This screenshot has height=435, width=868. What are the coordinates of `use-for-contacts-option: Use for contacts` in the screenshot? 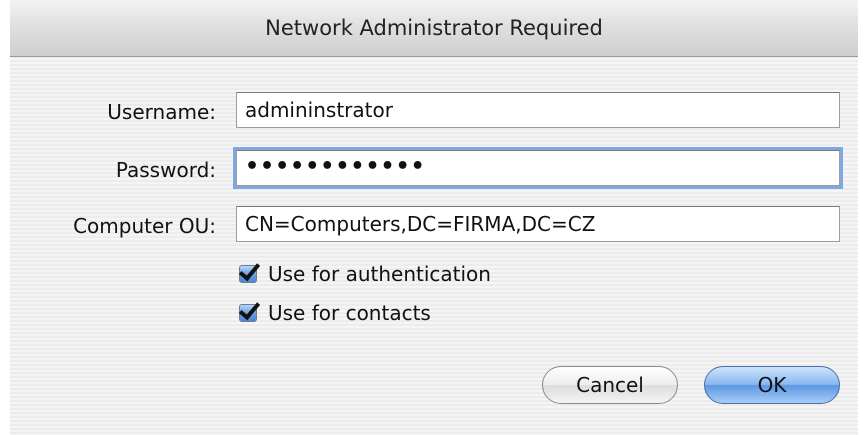 It's located at (335, 313).